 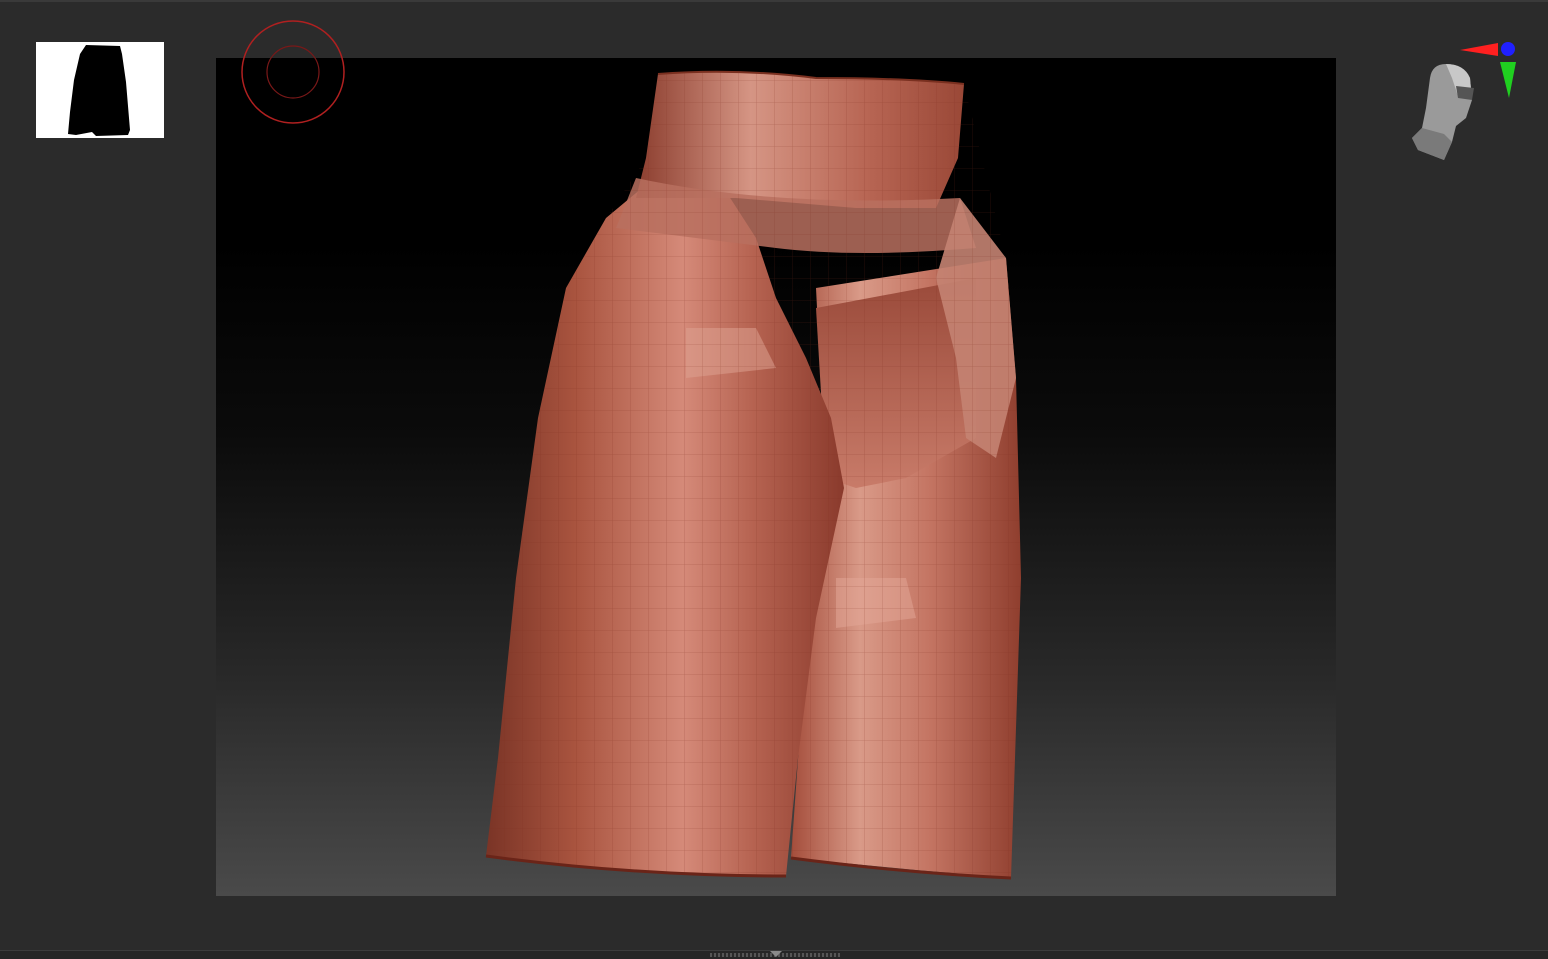 What do you see at coordinates (293, 73) in the screenshot?
I see `brush-circle-icon` at bounding box center [293, 73].